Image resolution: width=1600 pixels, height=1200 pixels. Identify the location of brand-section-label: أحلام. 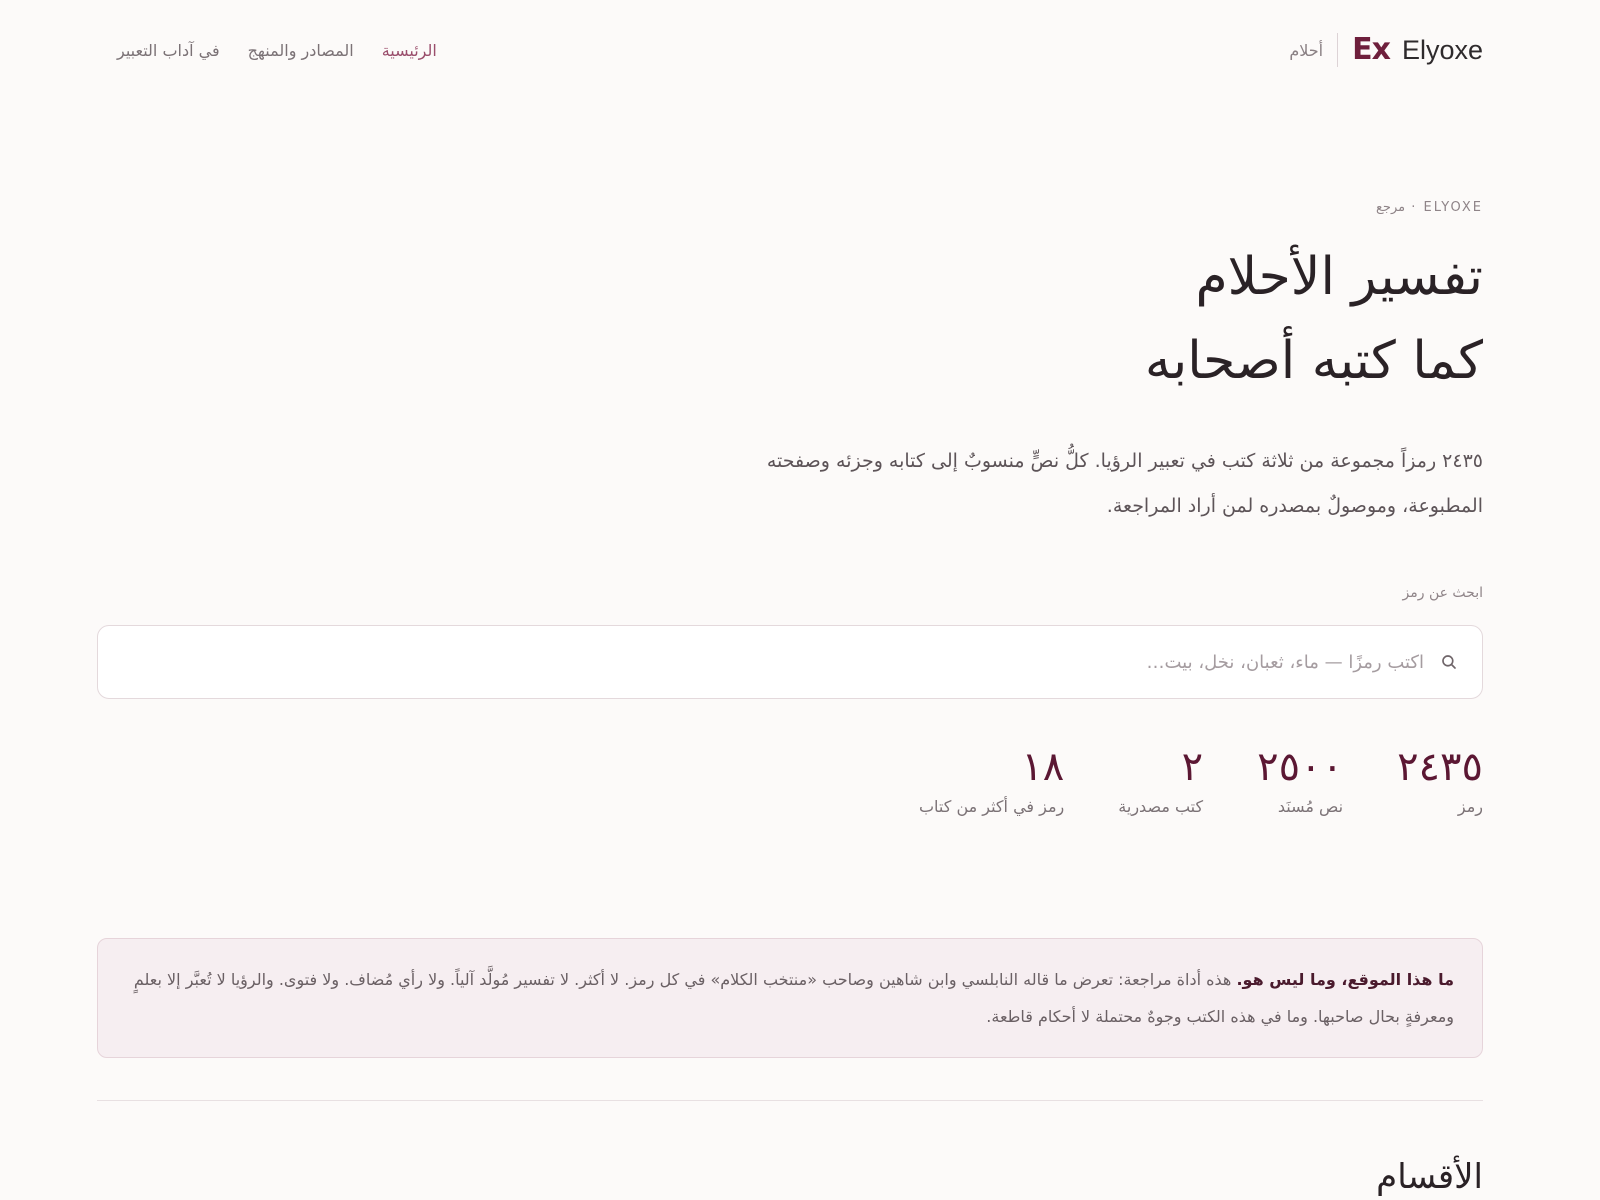
(1306, 50).